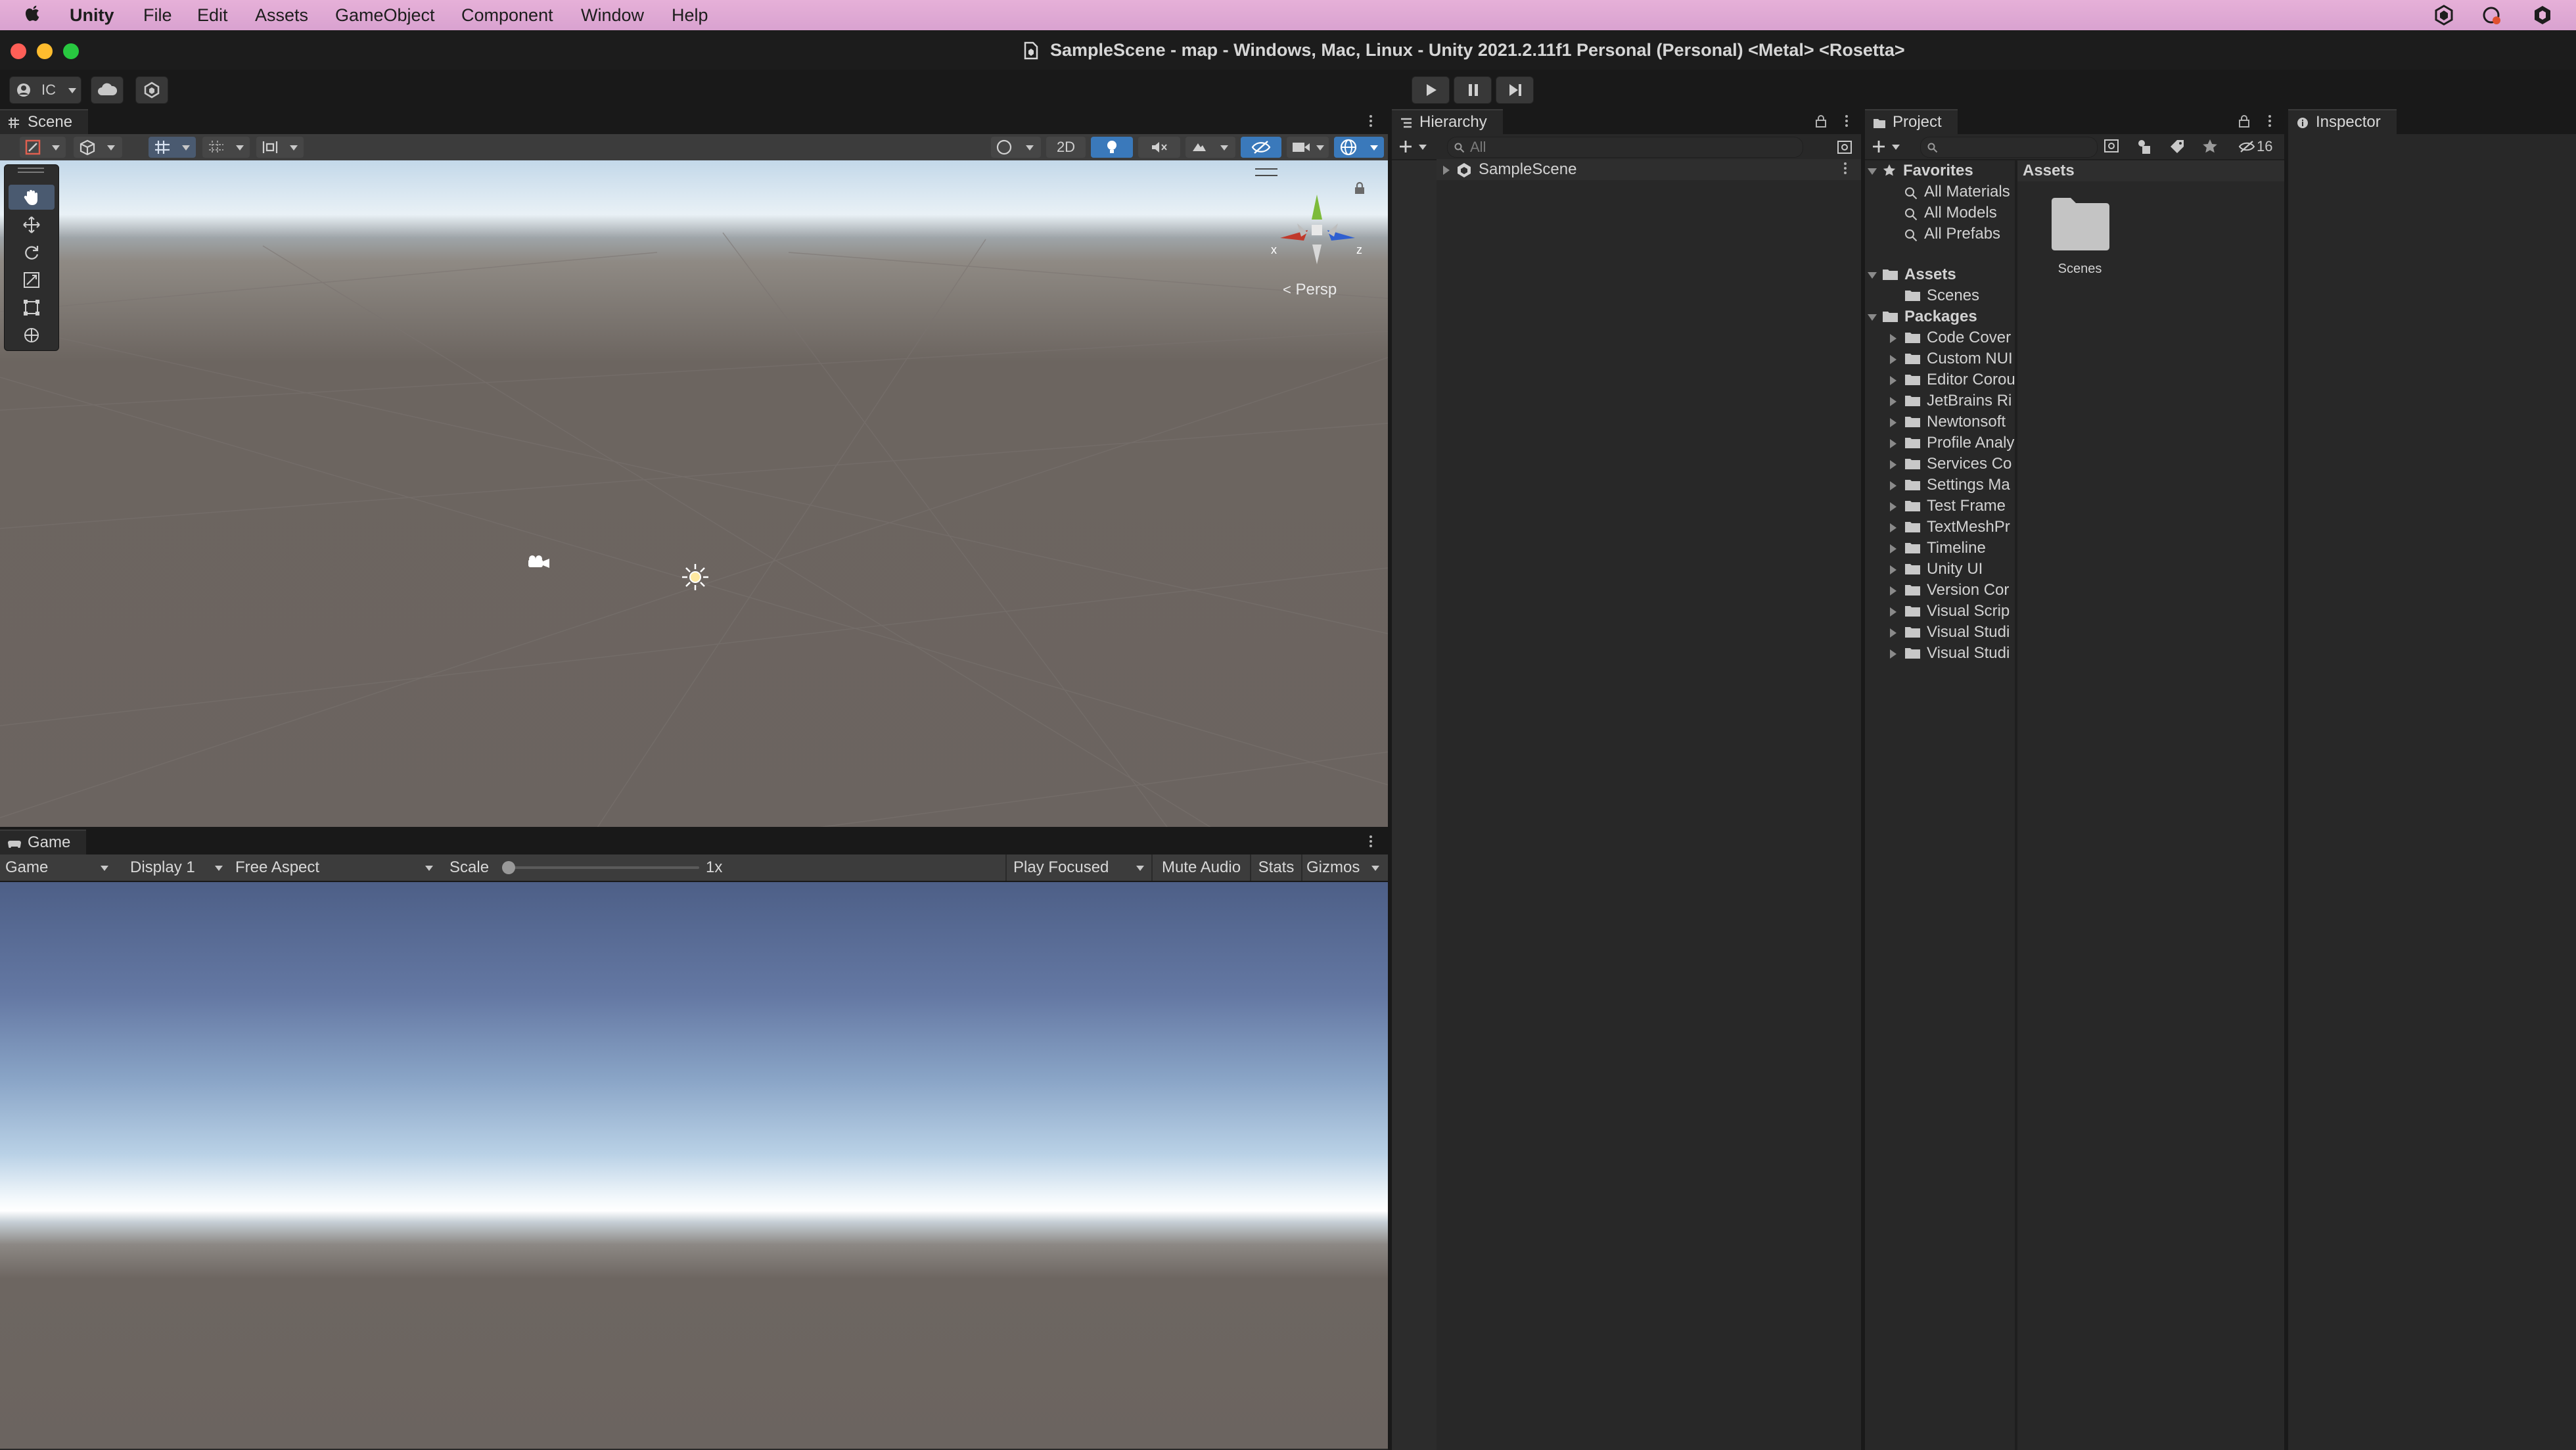 The image size is (2576, 1450). Describe the element at coordinates (1940, 548) in the screenshot. I see `package-row: Timeline` at that location.